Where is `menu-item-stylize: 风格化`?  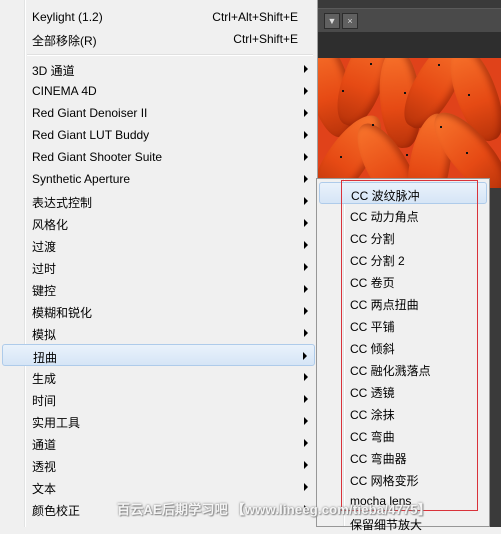
menu-item-stylize: 风格化 is located at coordinates (158, 223).